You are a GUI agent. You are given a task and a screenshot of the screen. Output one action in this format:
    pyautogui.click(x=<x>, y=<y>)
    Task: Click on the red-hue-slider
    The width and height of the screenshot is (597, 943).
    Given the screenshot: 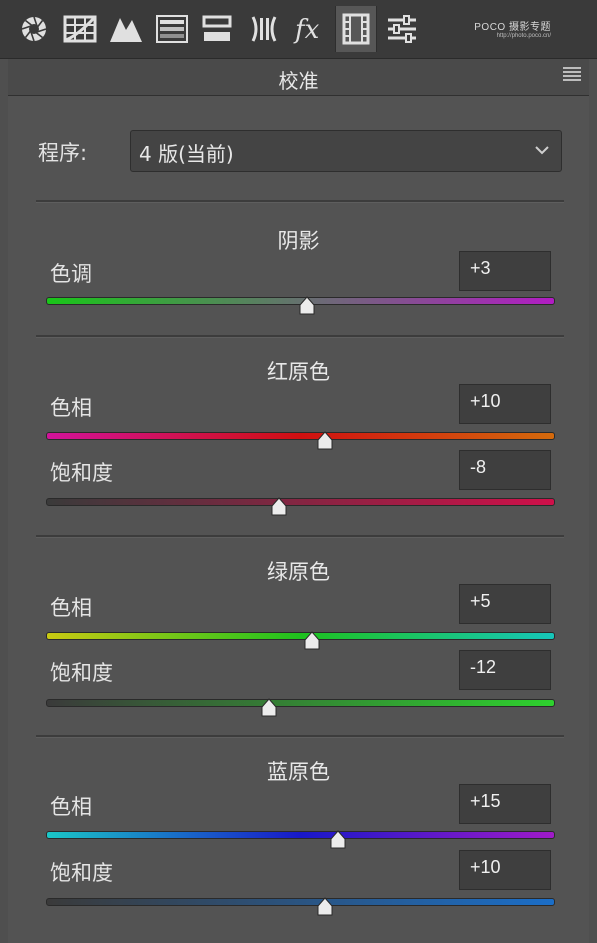 What is the action you would take?
    pyautogui.click(x=300, y=436)
    